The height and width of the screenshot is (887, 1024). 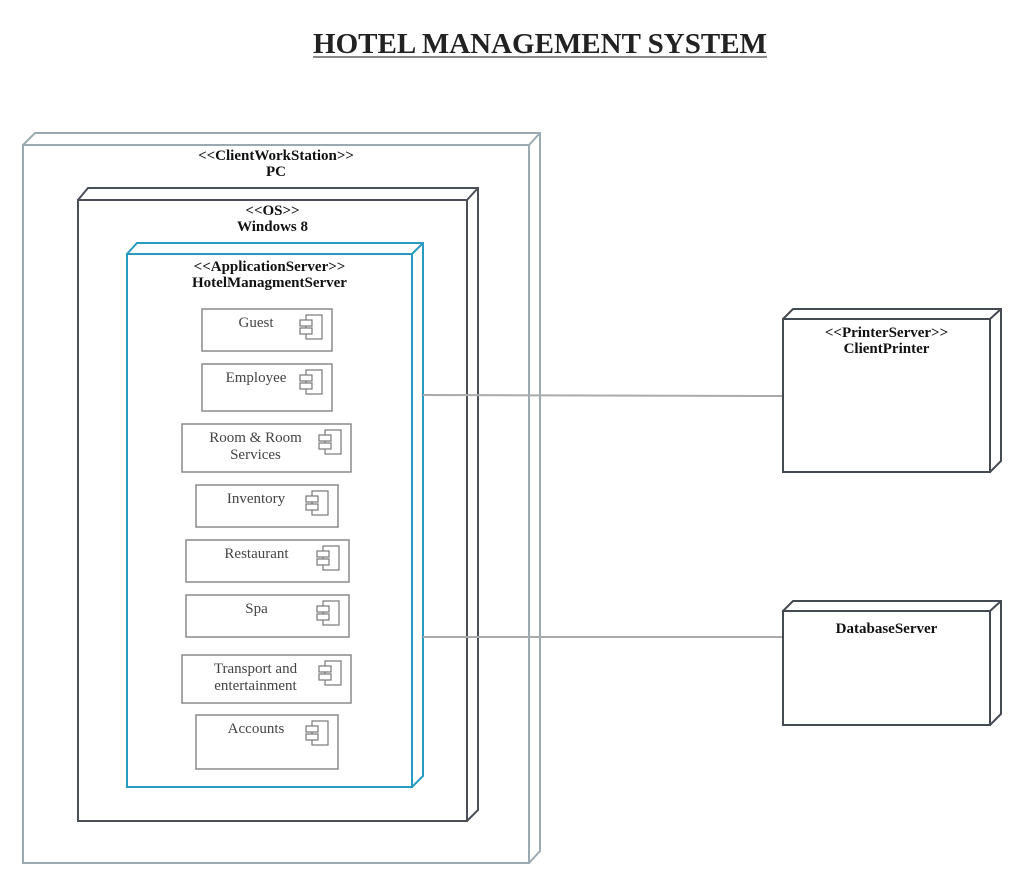 I want to click on client-workstation-name: PC, so click(x=276, y=172).